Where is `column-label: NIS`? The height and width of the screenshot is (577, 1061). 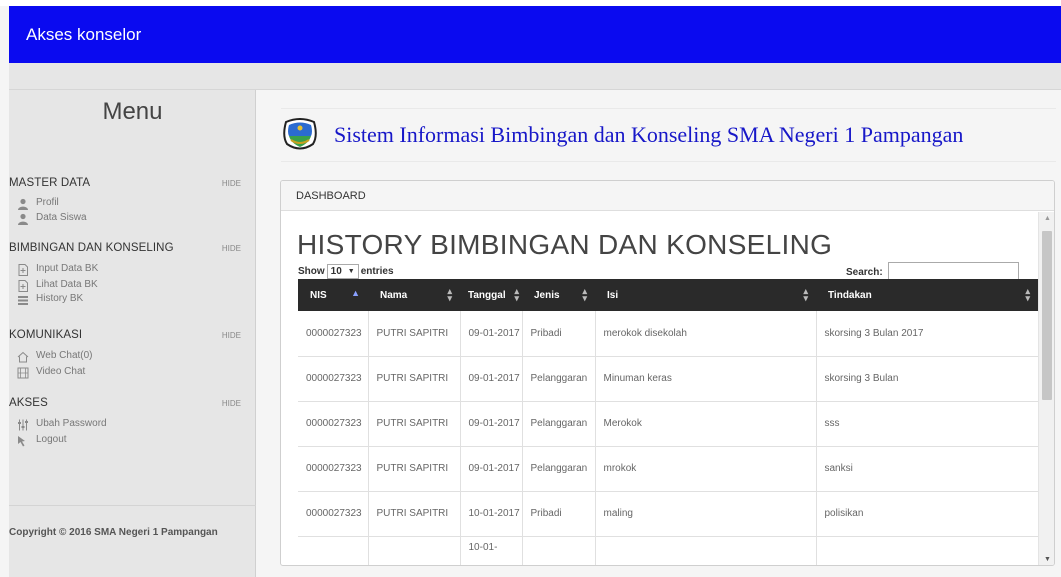 column-label: NIS is located at coordinates (318, 295).